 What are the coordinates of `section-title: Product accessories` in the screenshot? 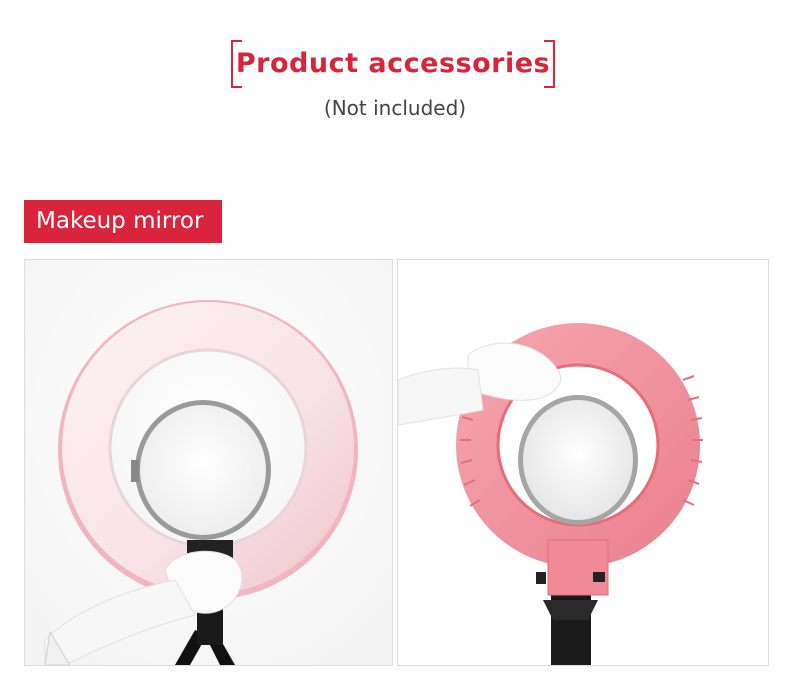 It's located at (393, 64).